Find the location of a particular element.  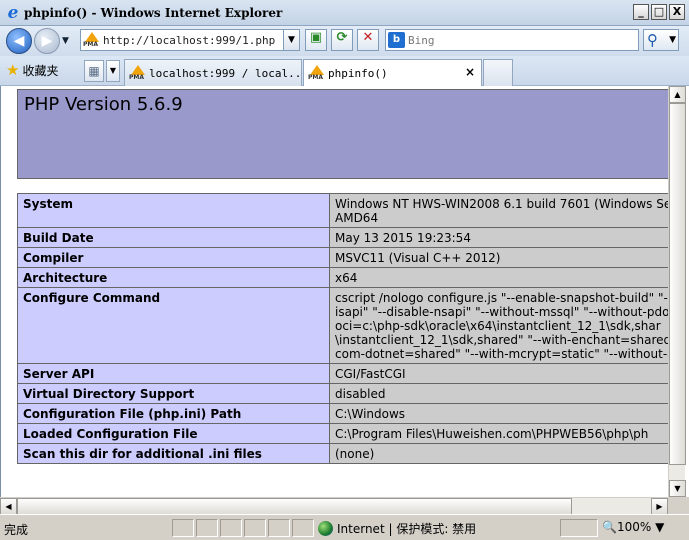

address-bar: PMA http://localhost:999/1.php ▼ is located at coordinates (190, 40).